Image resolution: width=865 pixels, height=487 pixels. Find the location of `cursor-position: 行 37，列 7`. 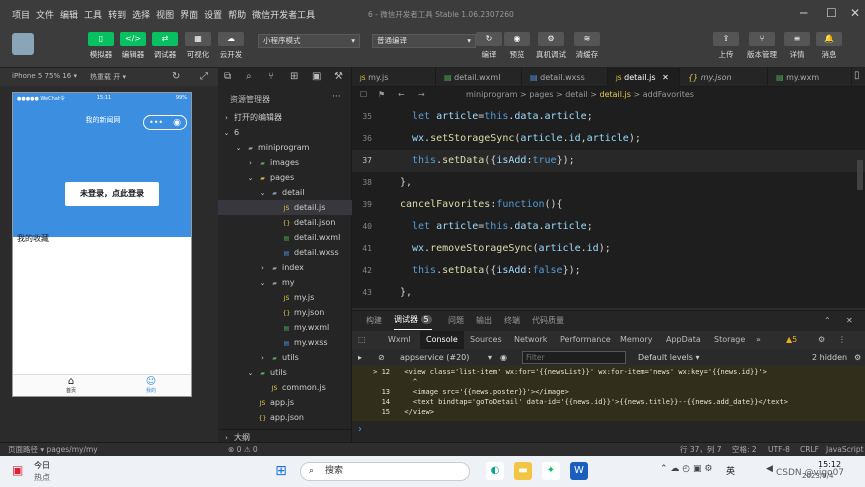

cursor-position: 行 37，列 7 is located at coordinates (701, 450).